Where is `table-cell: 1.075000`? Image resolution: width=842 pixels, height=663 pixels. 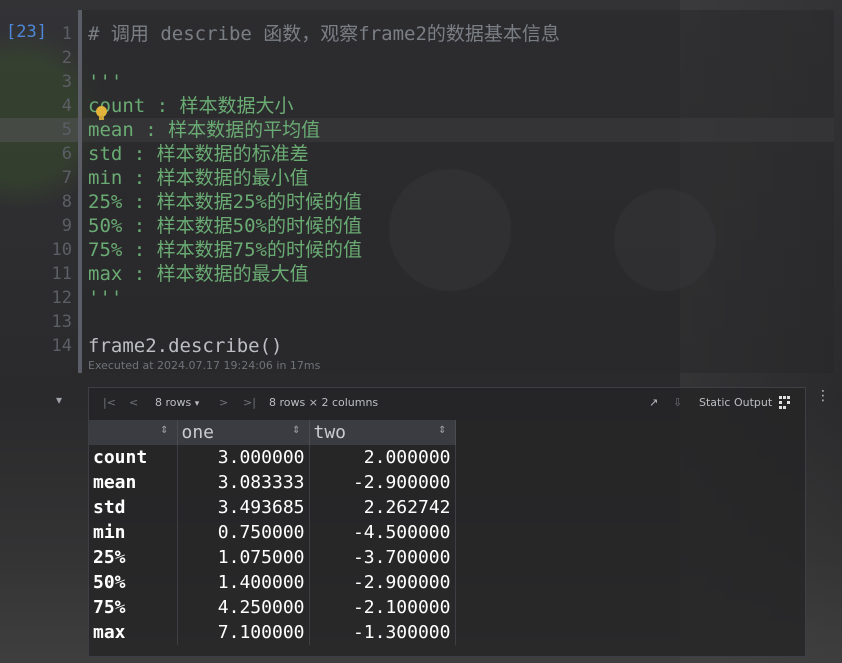
table-cell: 1.075000 is located at coordinates (243, 557).